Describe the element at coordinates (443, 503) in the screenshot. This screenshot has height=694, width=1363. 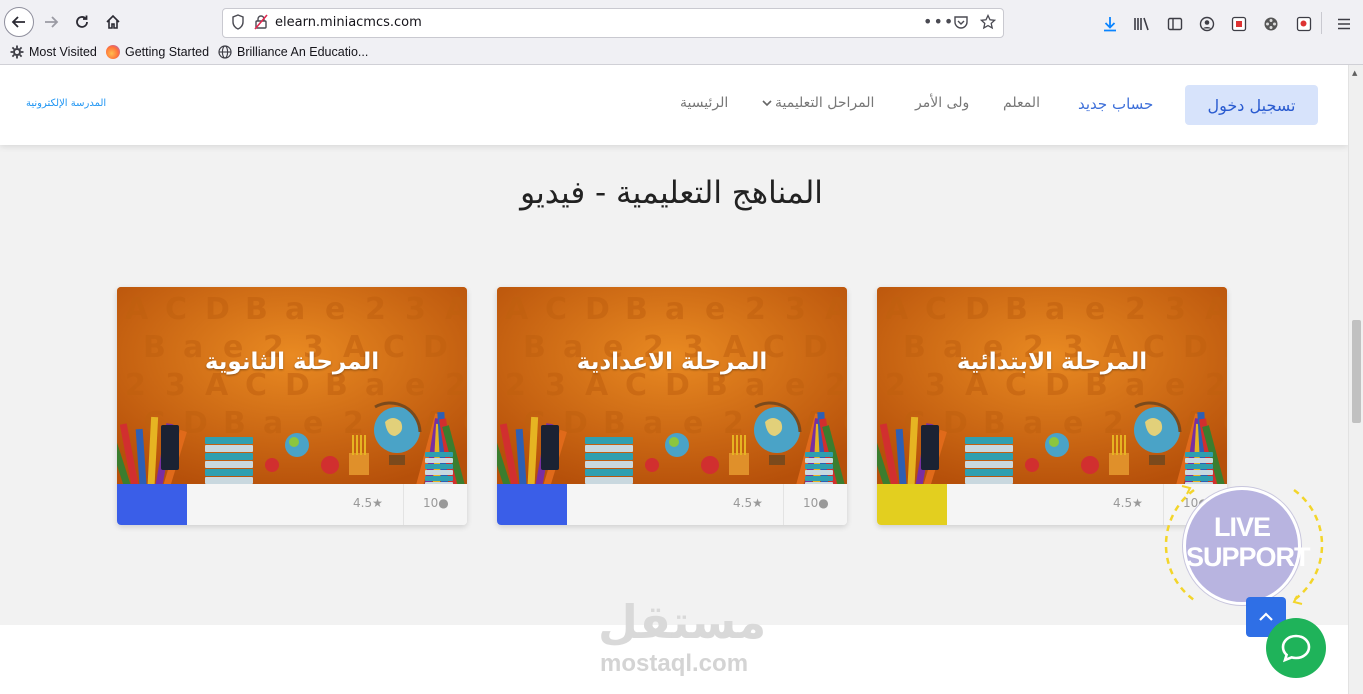
I see `user-icon: ●` at that location.